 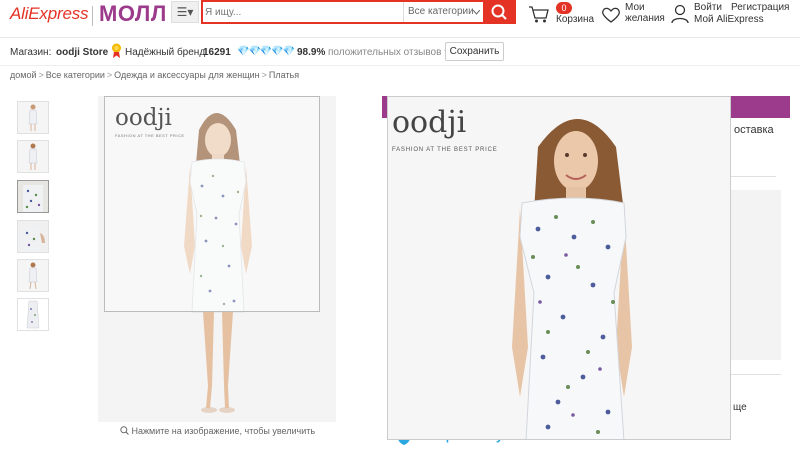 I want to click on zoom-hint: Нажмите на изображение, чтобы увеличить, so click(x=217, y=431).